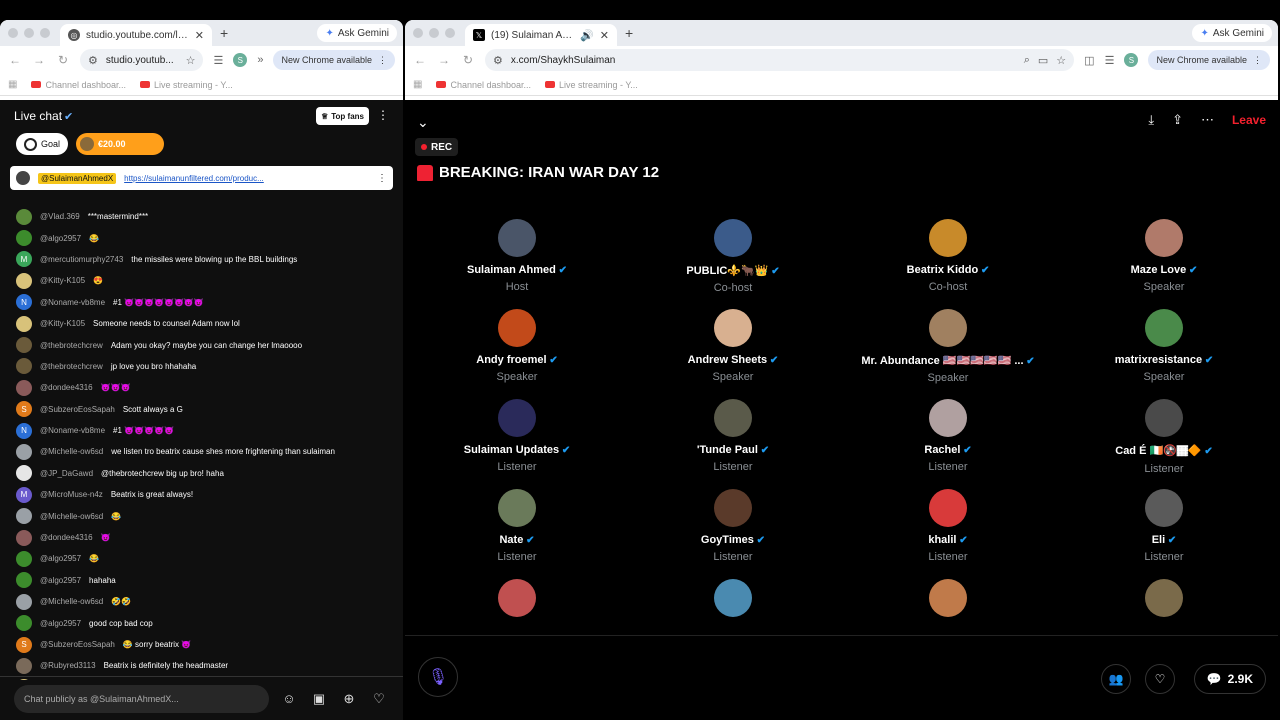  Describe the element at coordinates (71, 494) in the screenshot. I see `chat-username: @MicroMuse-n4z` at that location.